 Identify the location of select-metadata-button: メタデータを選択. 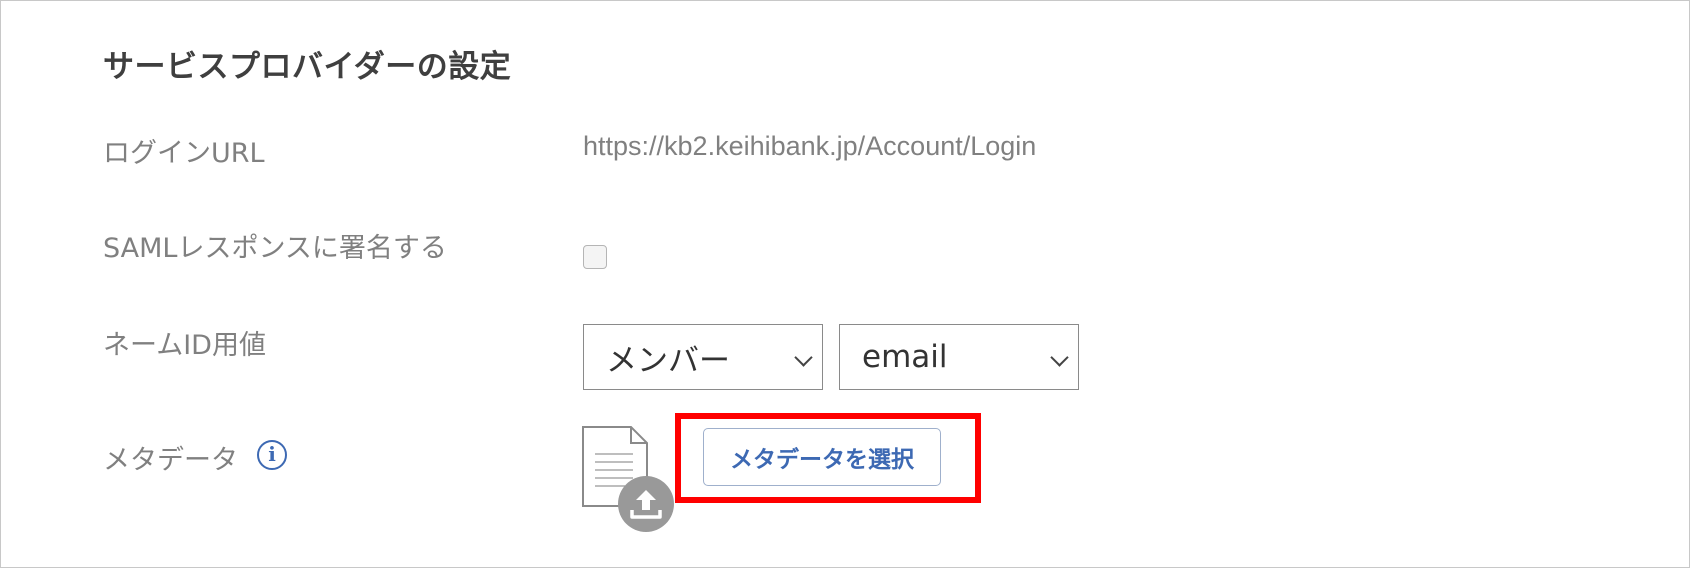
(822, 457).